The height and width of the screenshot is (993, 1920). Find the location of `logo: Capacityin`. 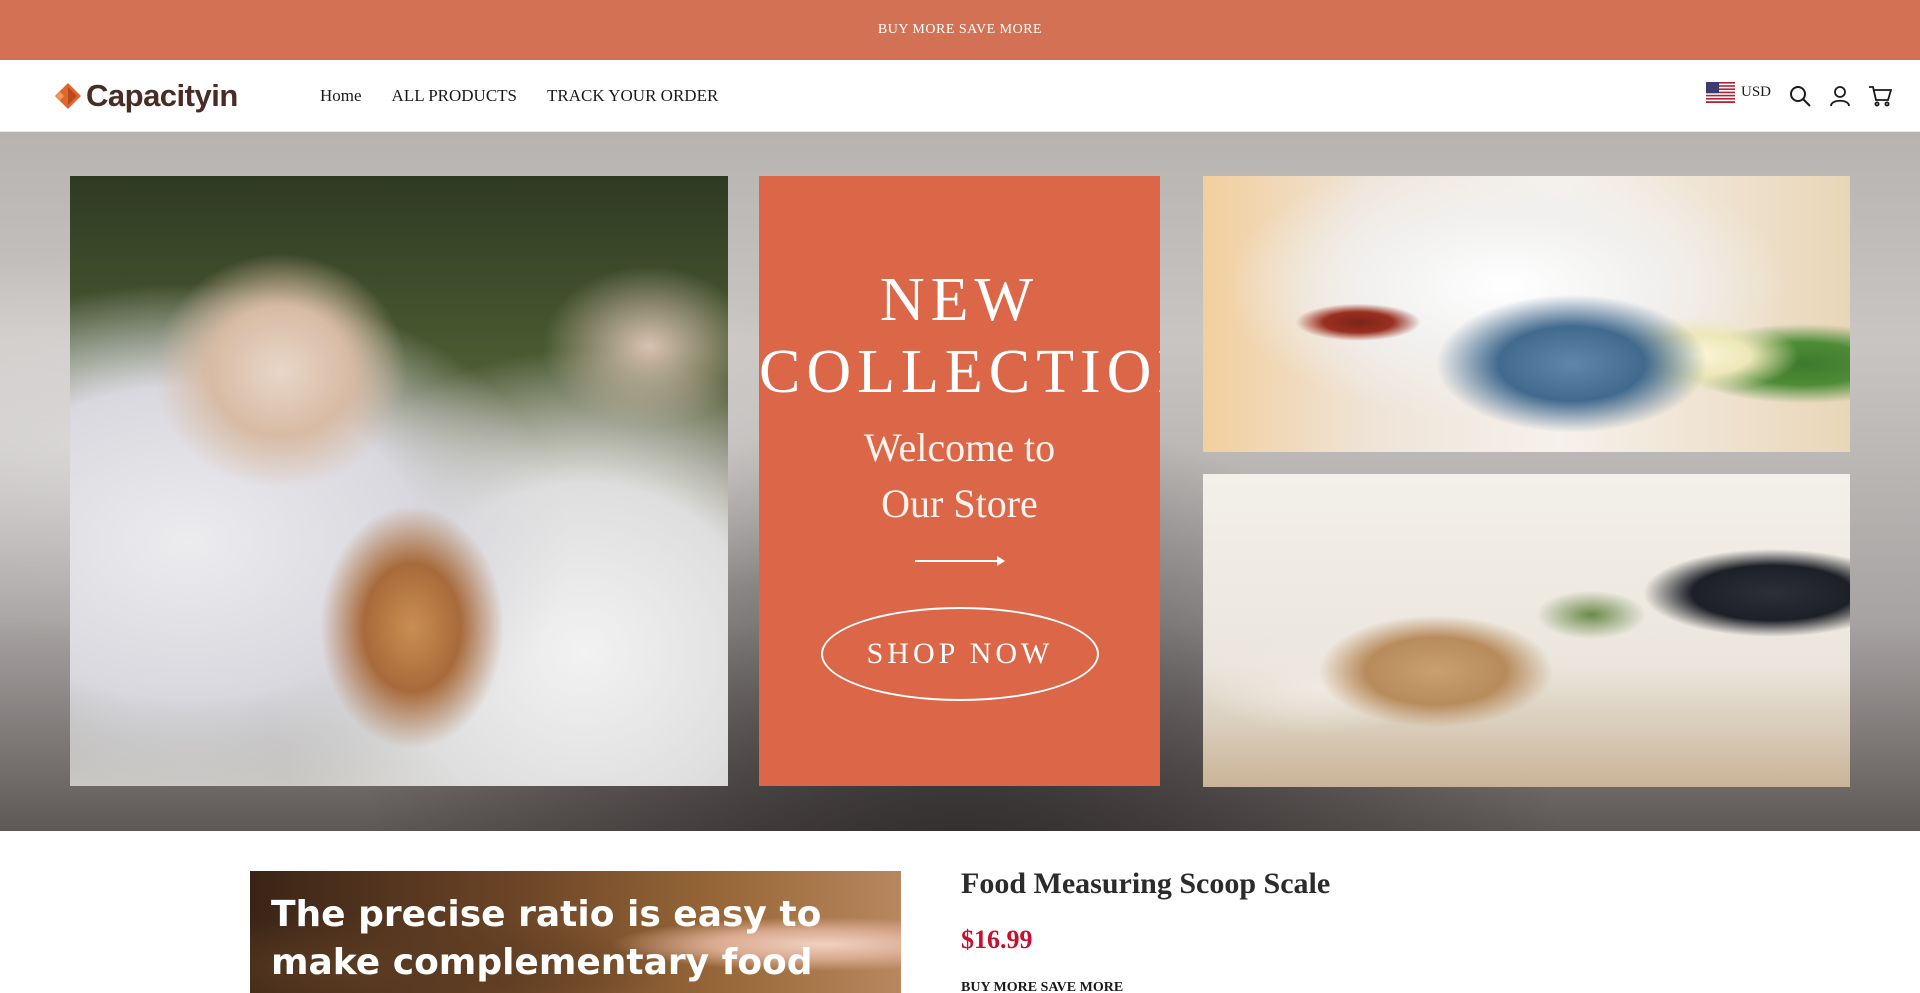

logo: Capacityin is located at coordinates (146, 96).